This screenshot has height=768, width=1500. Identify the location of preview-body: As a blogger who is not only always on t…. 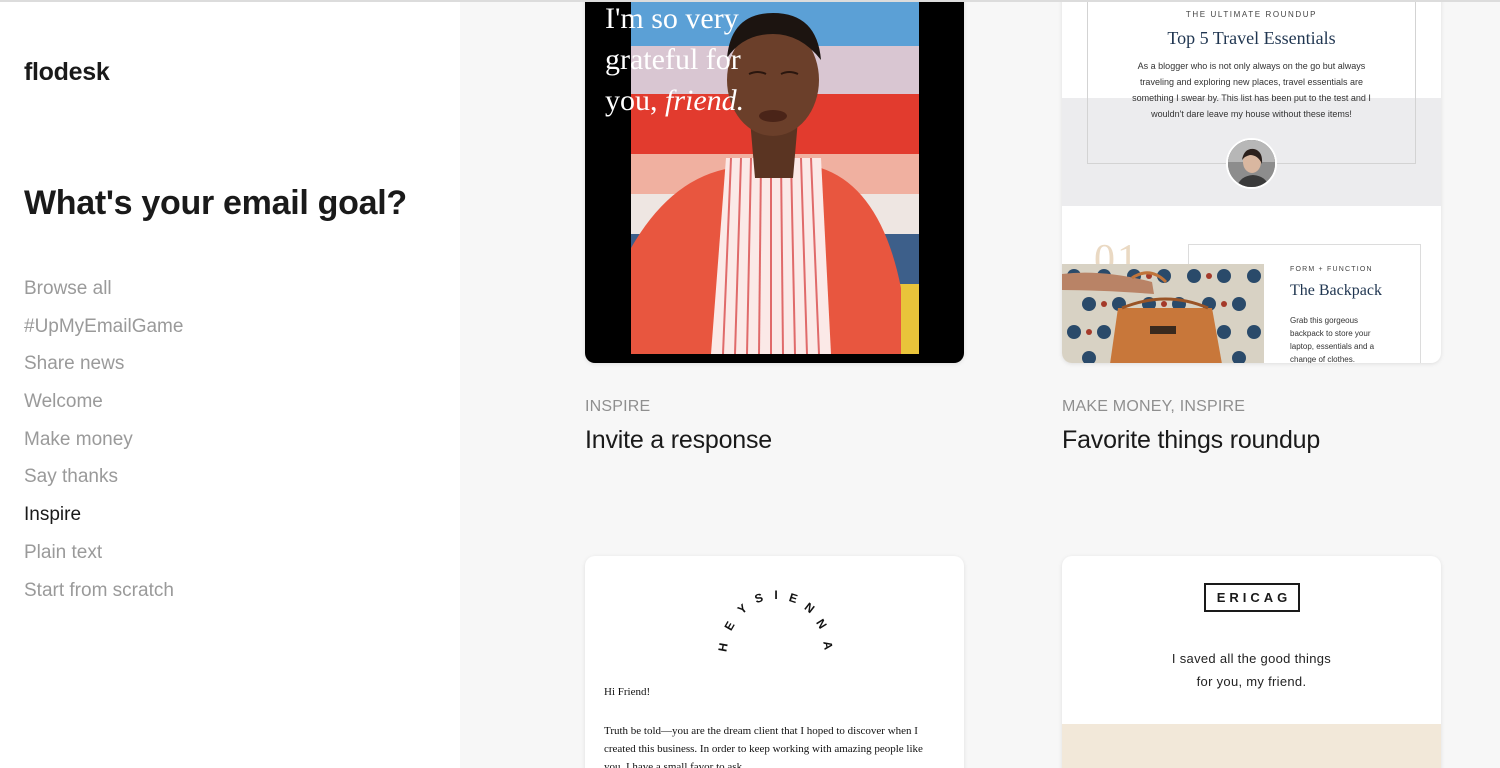
(1251, 90).